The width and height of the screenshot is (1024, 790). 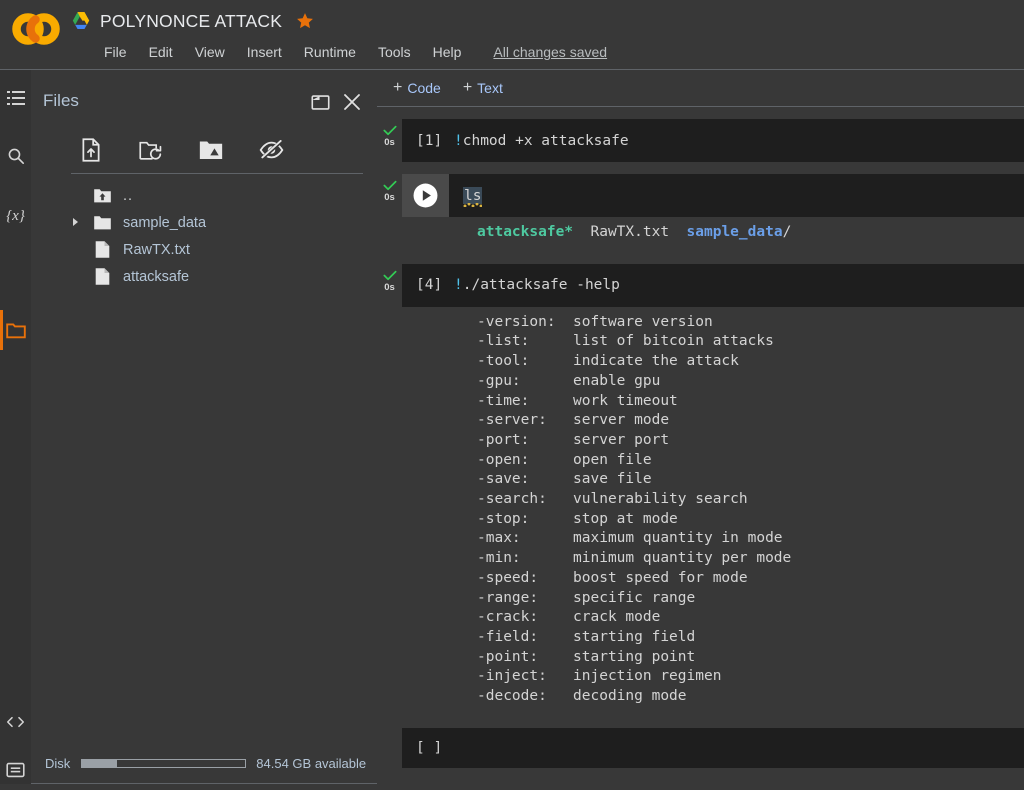 What do you see at coordinates (787, 232) in the screenshot?
I see `output-segment: /` at bounding box center [787, 232].